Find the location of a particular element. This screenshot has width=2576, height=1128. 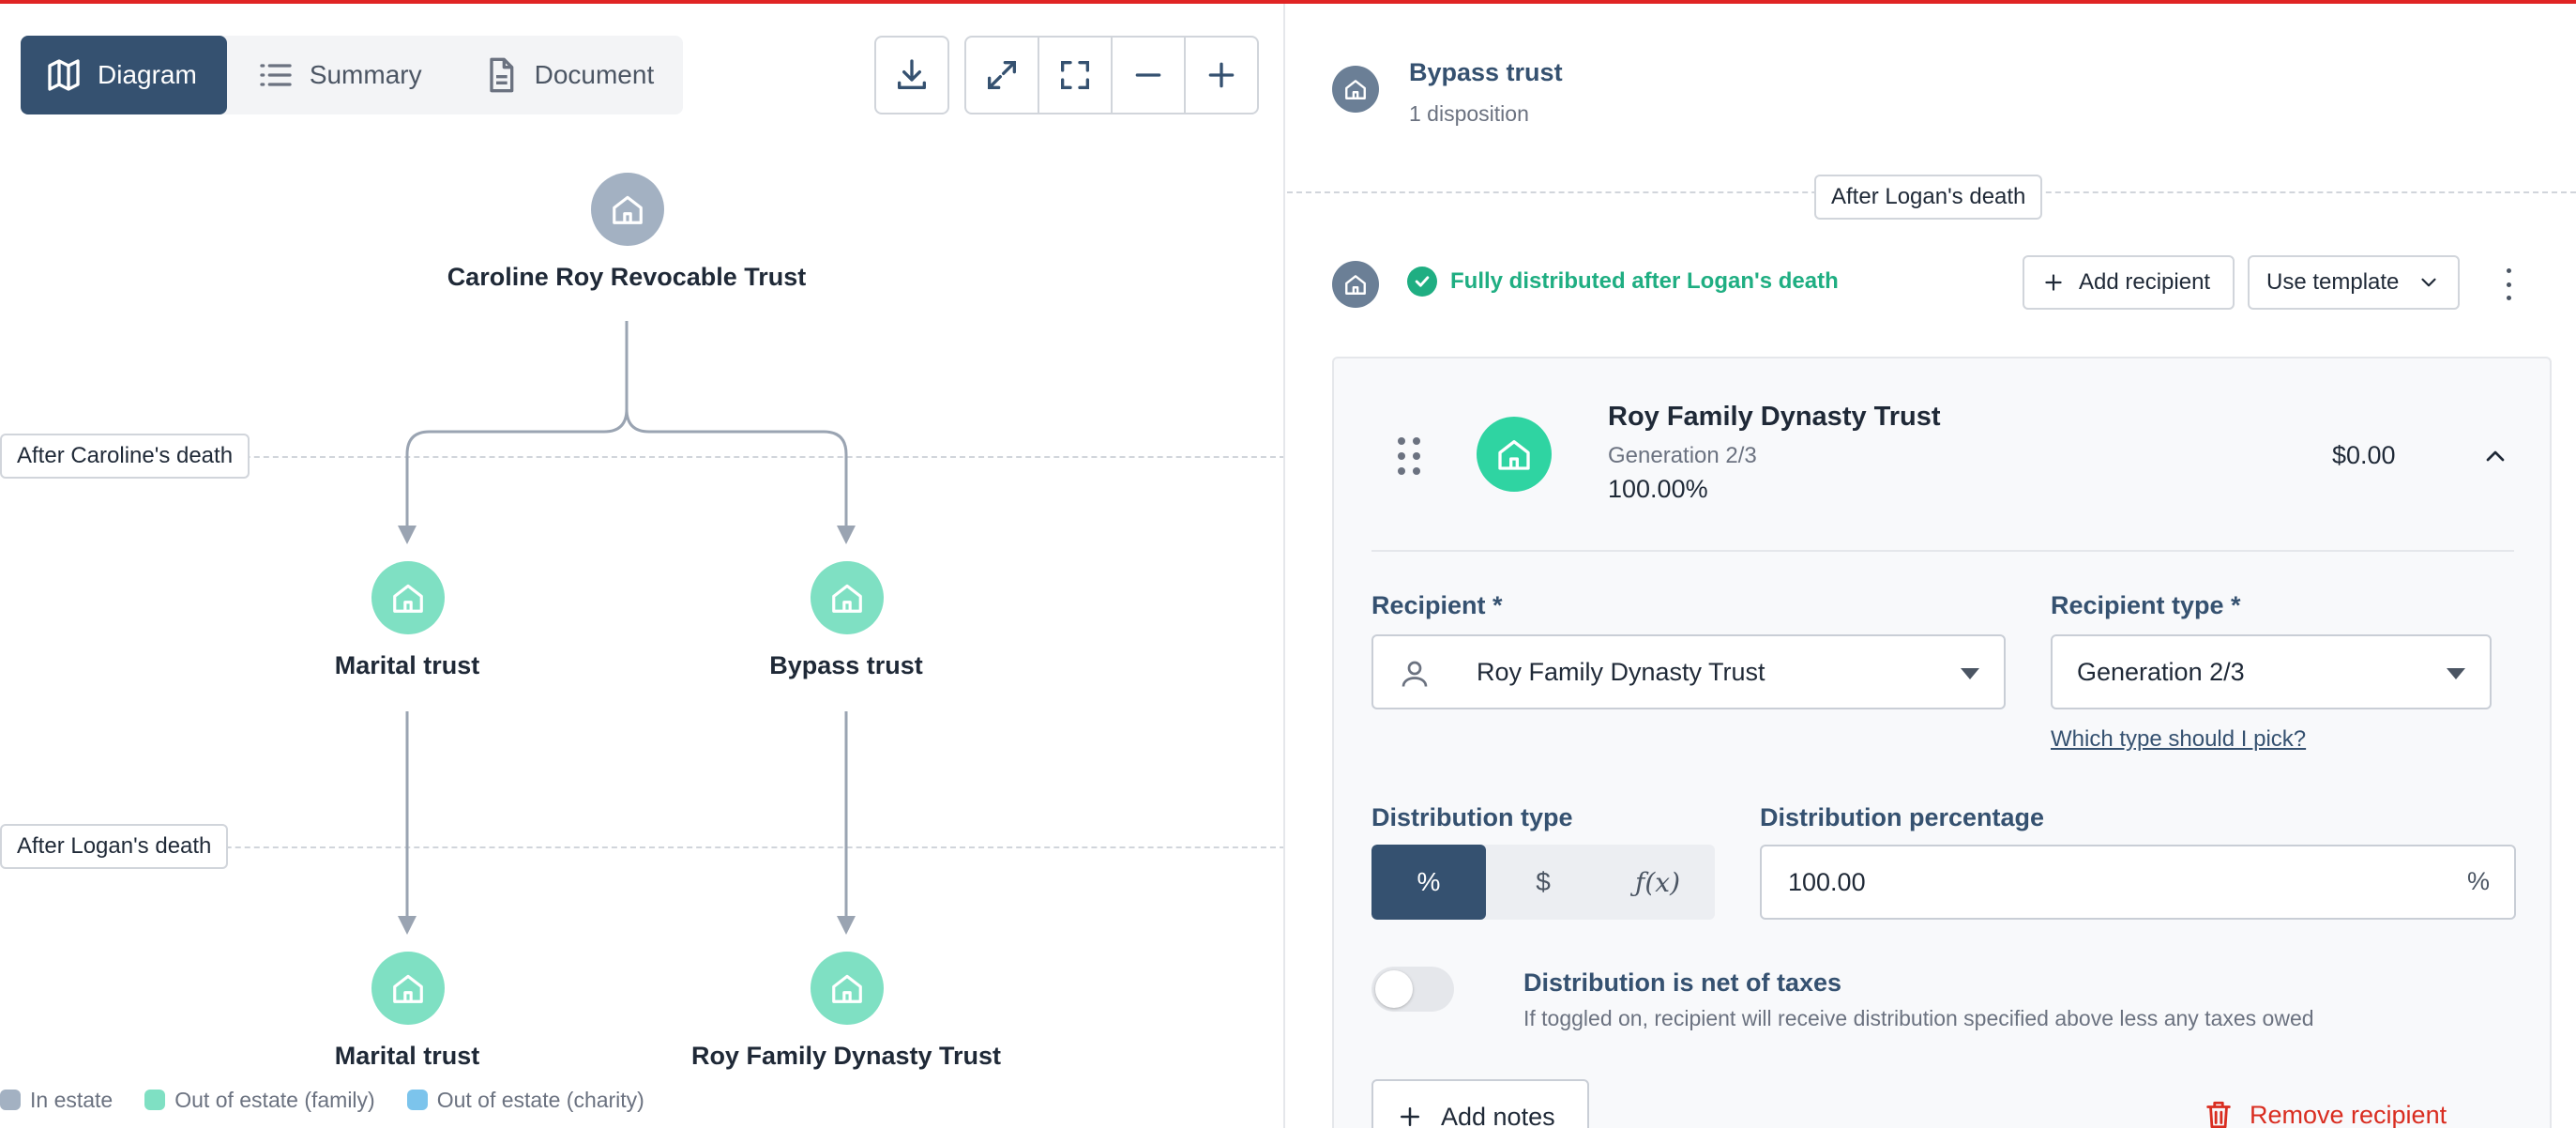

panel-subtitle: 1 disposition is located at coordinates (1469, 113).